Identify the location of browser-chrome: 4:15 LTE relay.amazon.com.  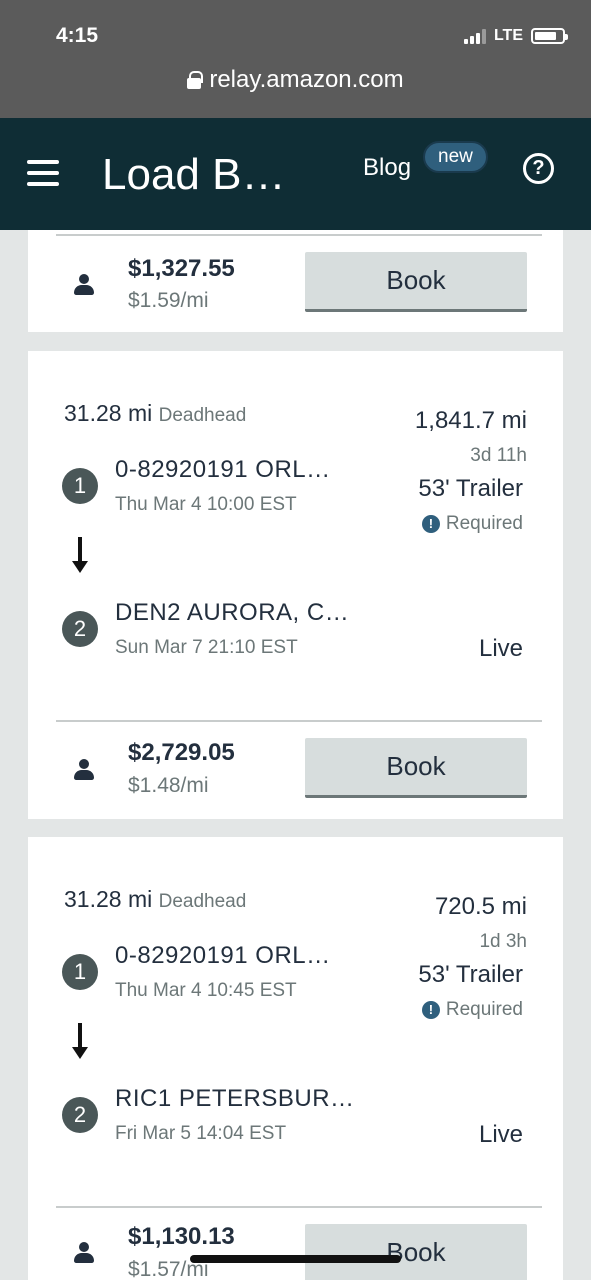
(295, 59).